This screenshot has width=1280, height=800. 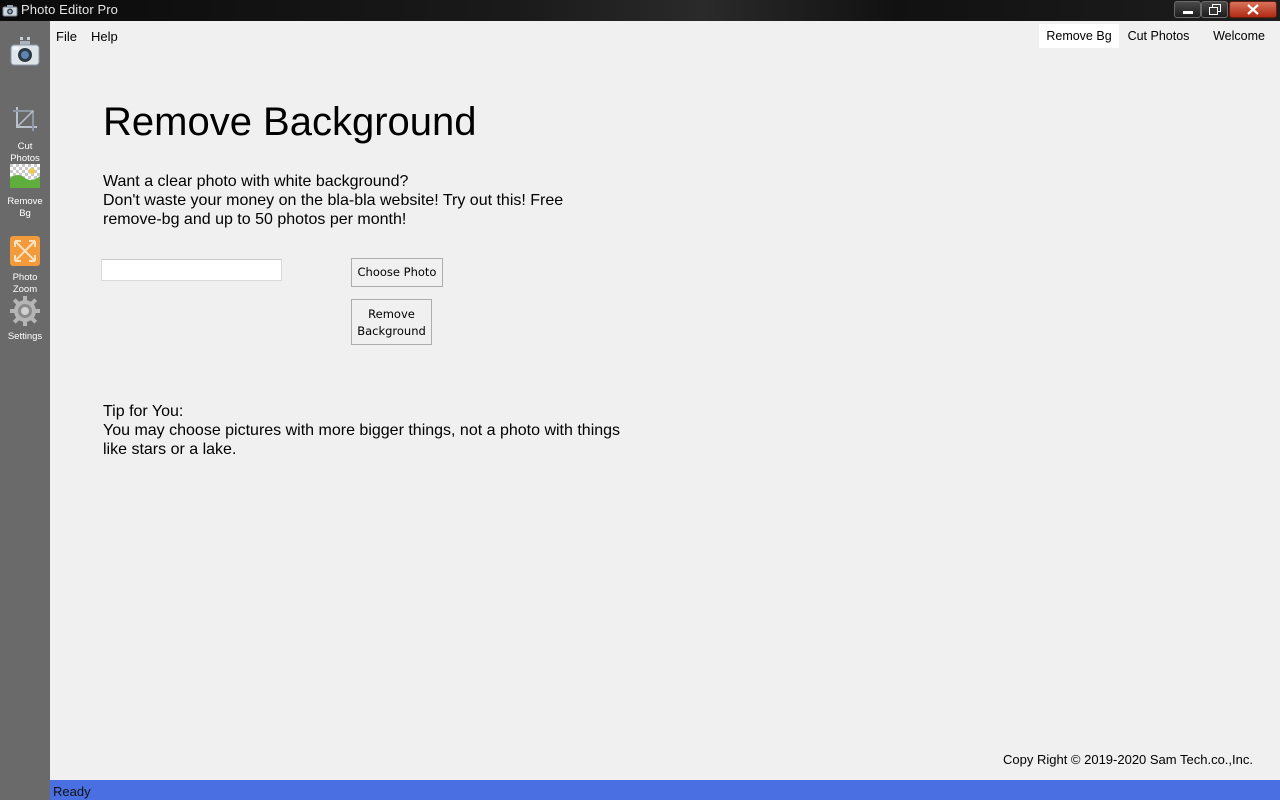 I want to click on close-button, so click(x=1253, y=9).